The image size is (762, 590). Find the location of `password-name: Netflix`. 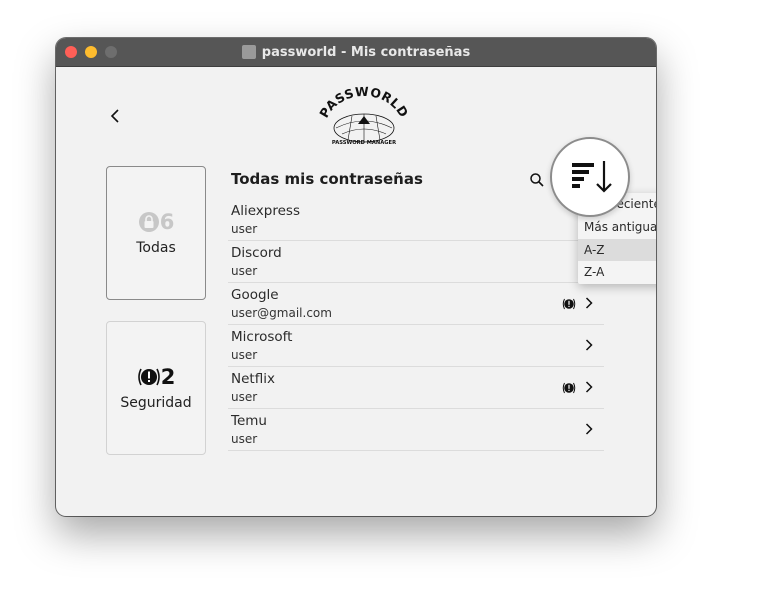

password-name: Netflix is located at coordinates (253, 379).